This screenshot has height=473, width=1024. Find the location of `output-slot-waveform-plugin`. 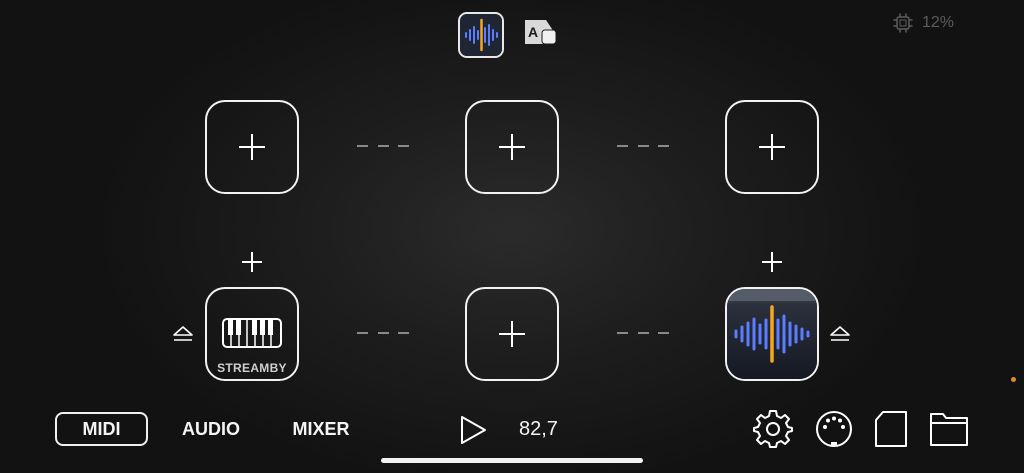

output-slot-waveform-plugin is located at coordinates (772, 334).